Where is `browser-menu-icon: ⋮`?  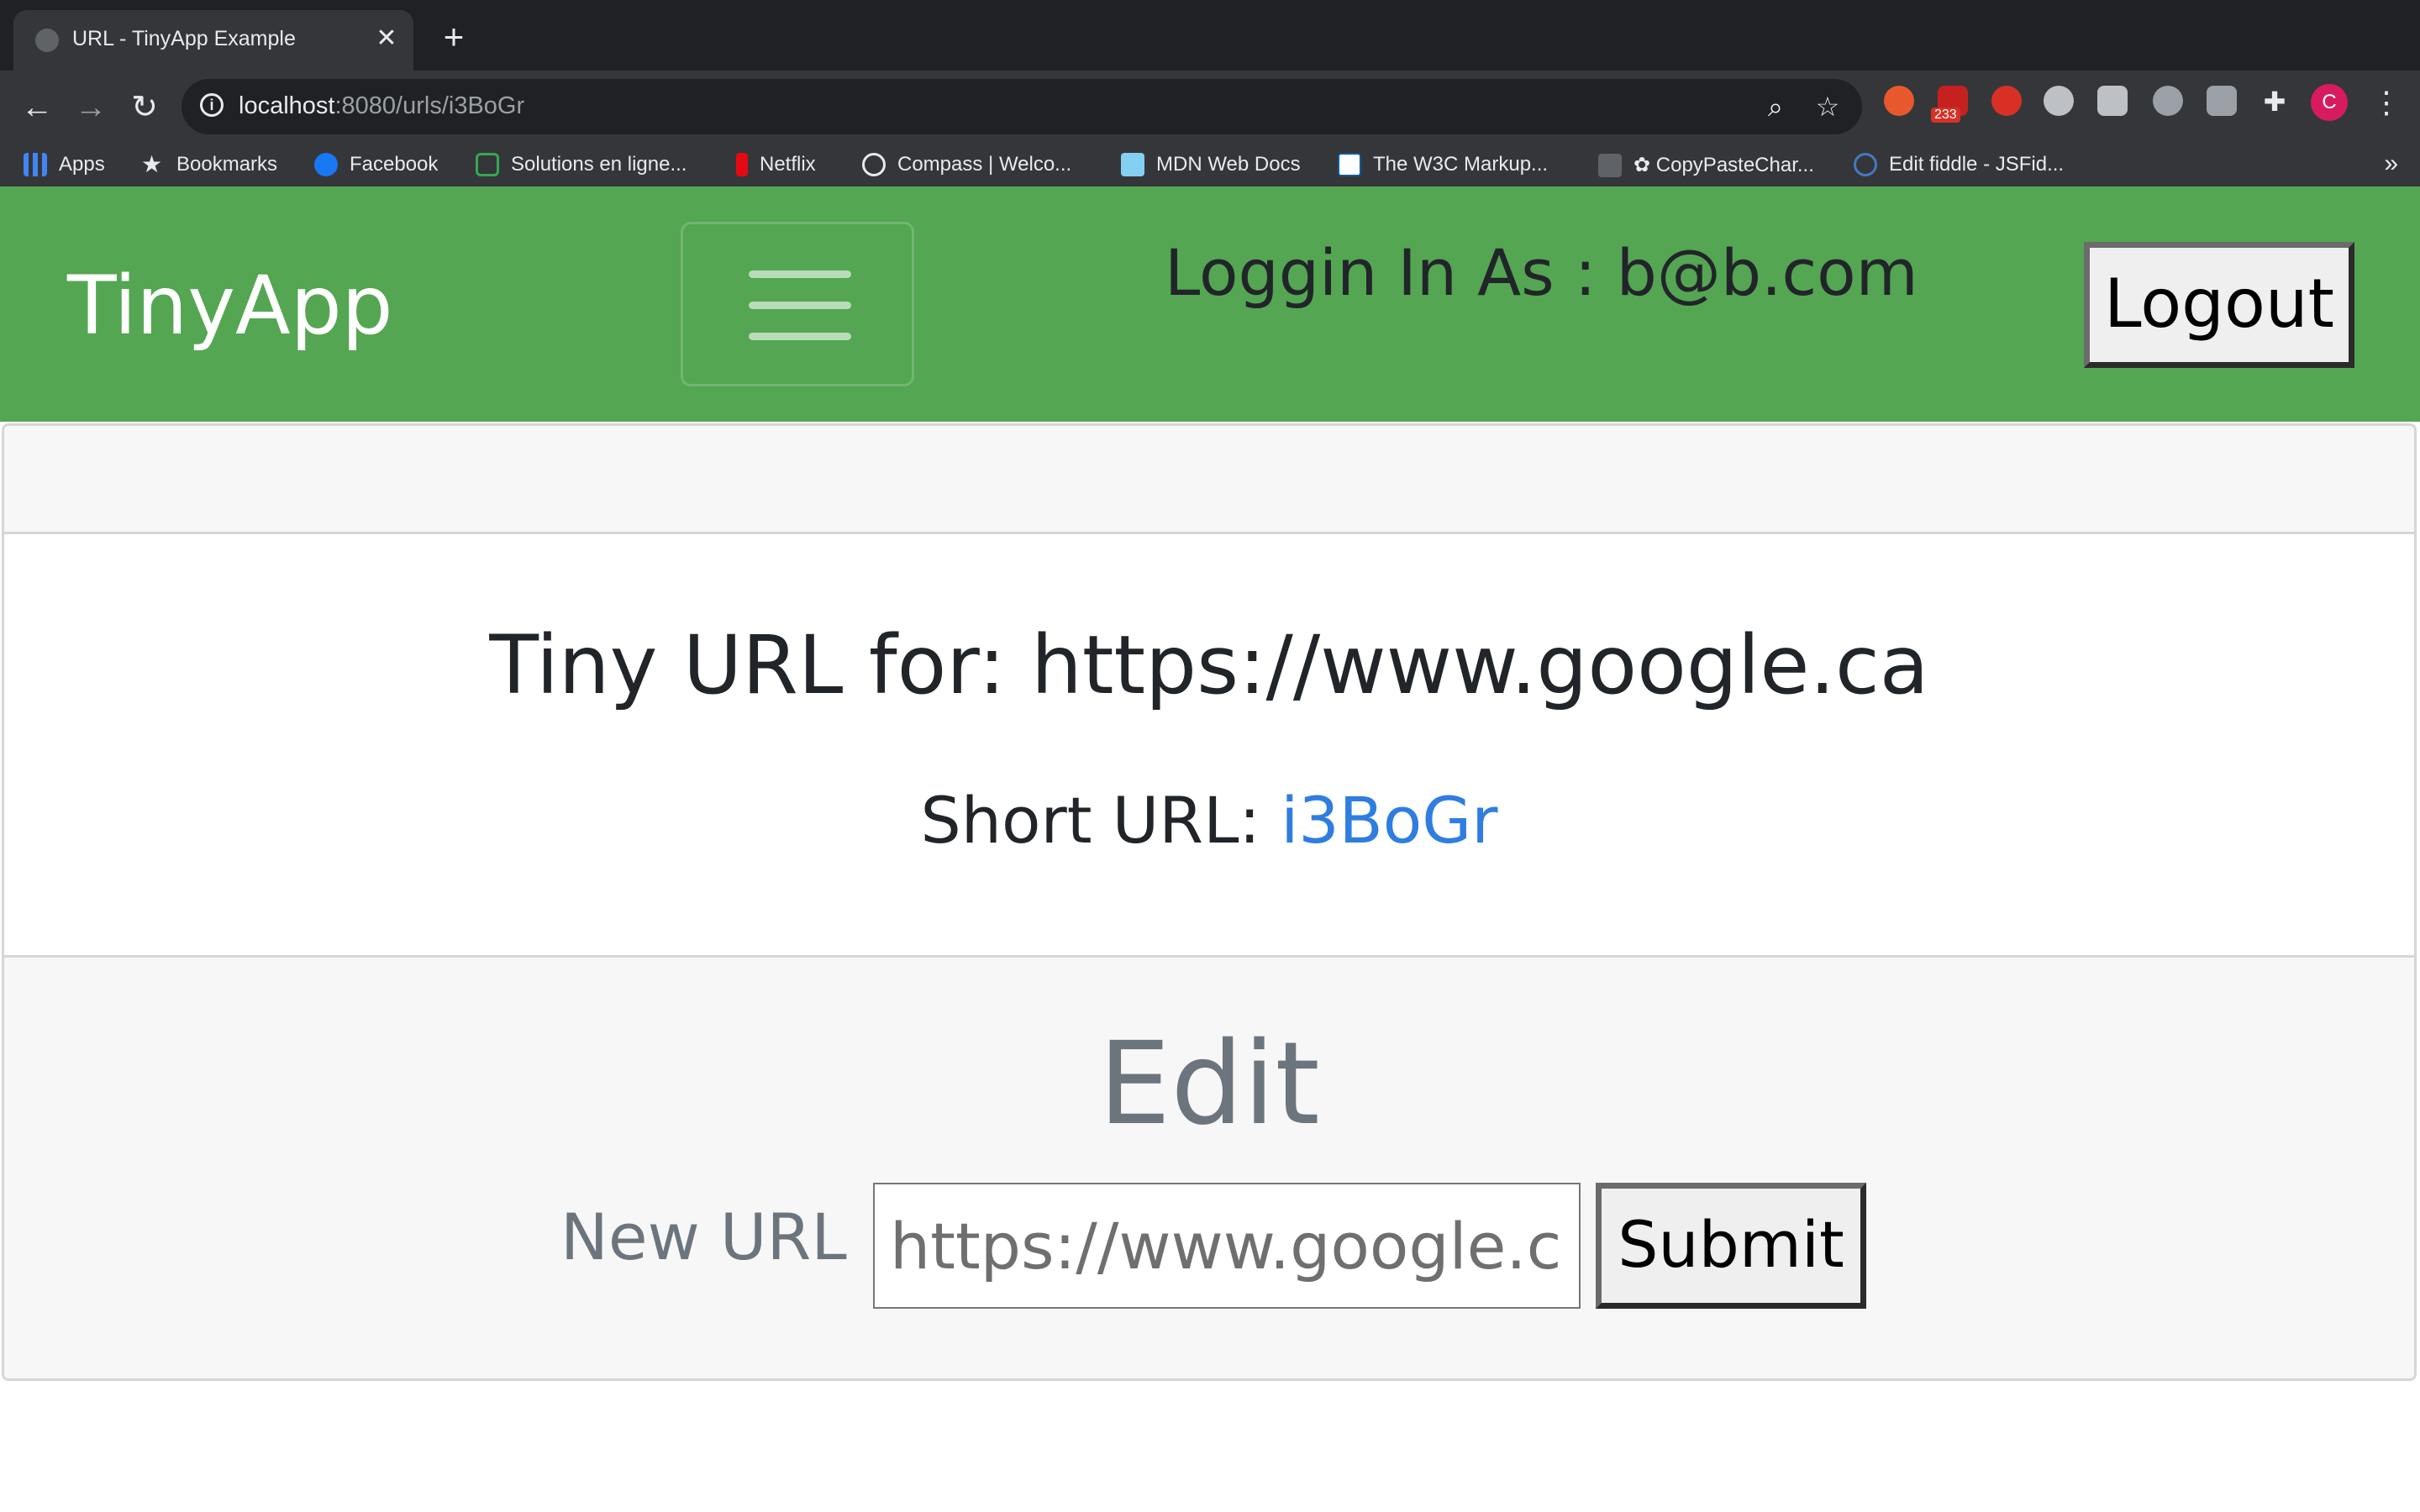 browser-menu-icon: ⋮ is located at coordinates (2387, 102).